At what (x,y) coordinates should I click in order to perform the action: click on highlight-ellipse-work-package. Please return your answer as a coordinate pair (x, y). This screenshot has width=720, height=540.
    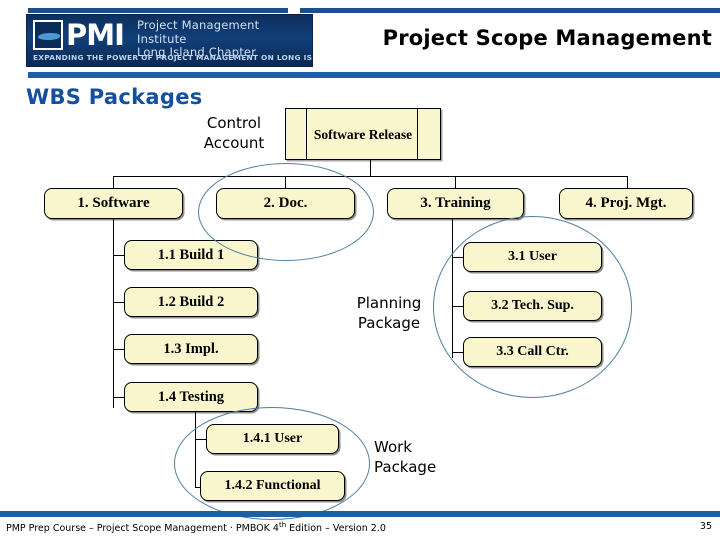
    Looking at the image, I should click on (272, 463).